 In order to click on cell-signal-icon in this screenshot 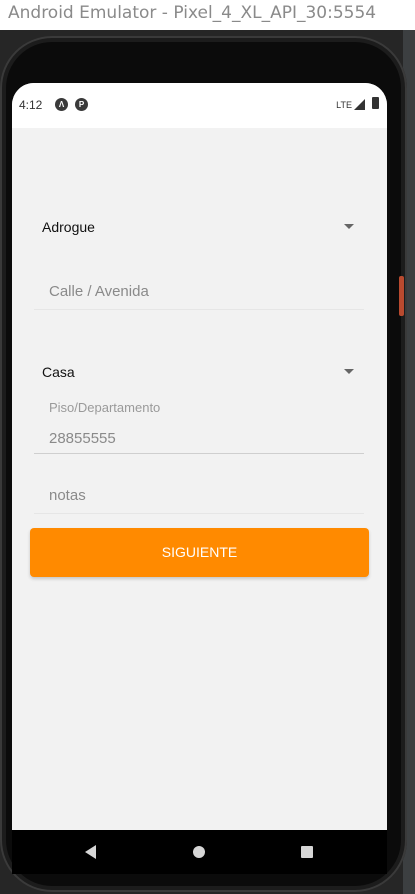, I will do `click(359, 104)`.